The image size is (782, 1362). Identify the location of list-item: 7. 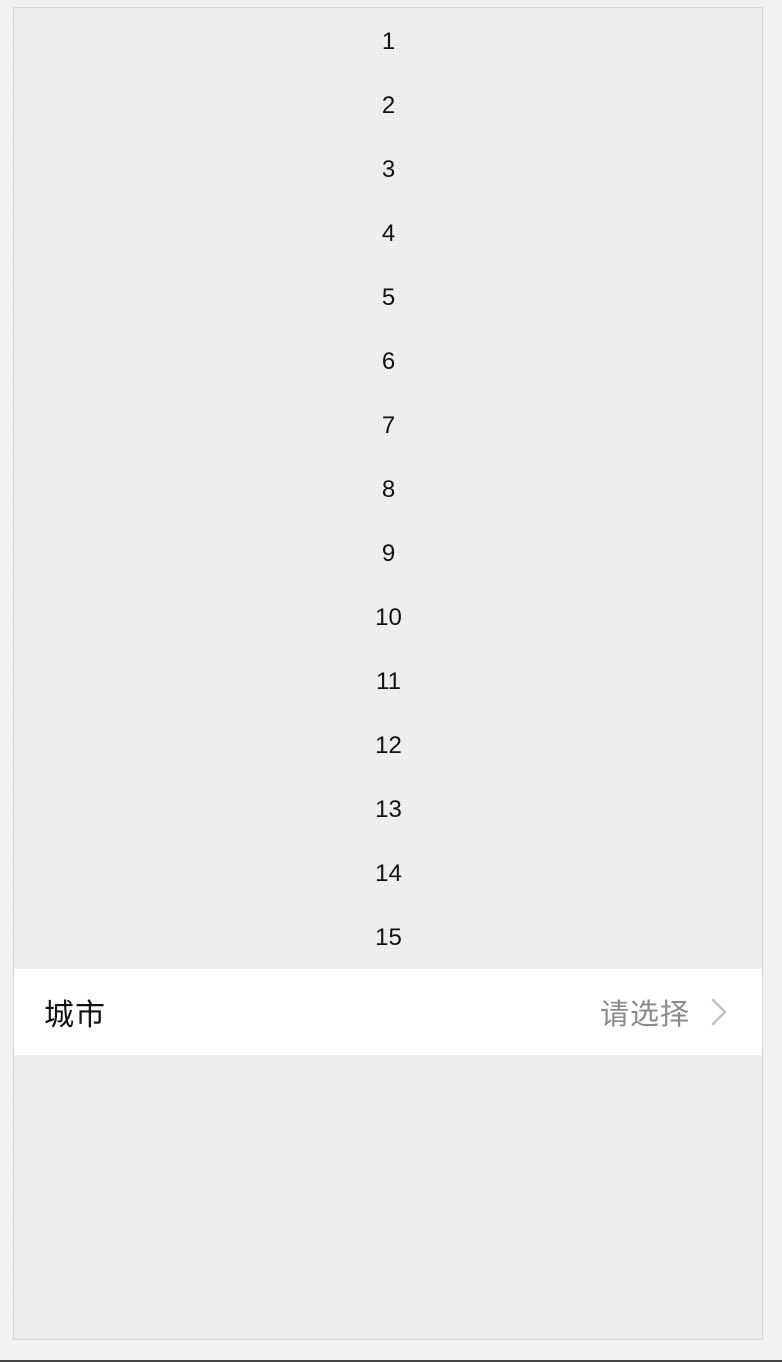
(388, 425).